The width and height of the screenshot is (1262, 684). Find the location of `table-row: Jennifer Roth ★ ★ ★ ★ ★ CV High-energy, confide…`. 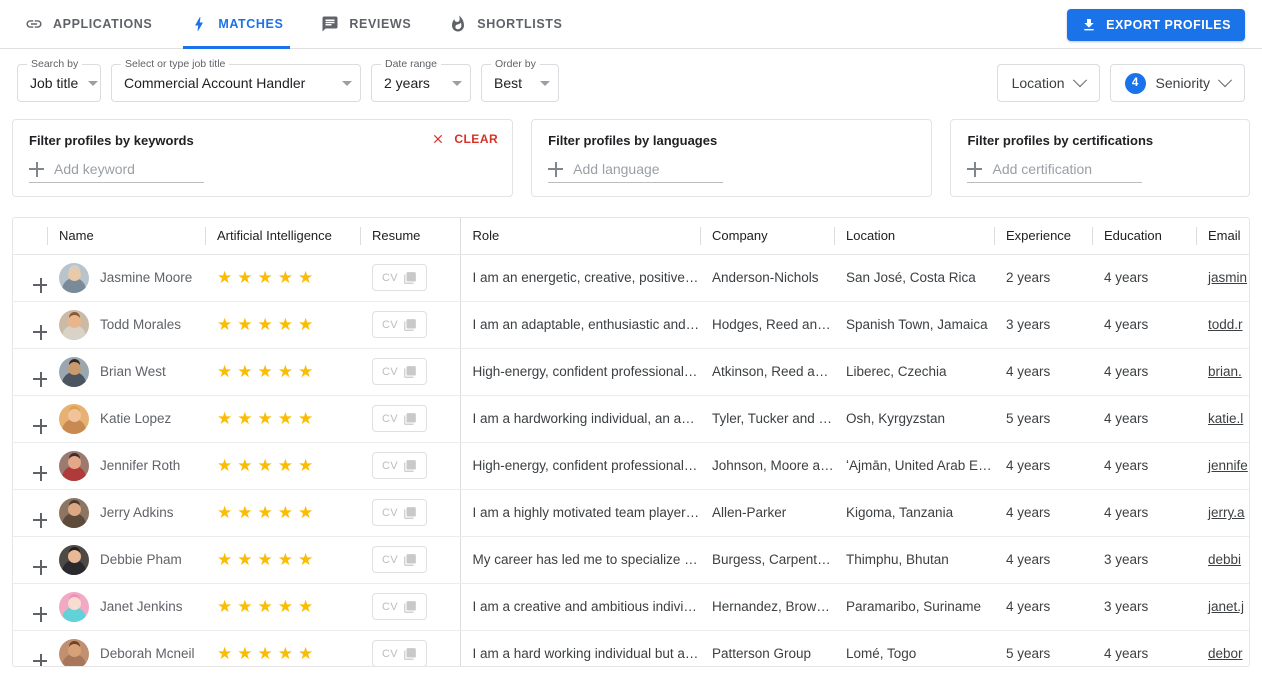

table-row: Jennifer Roth ★ ★ ★ ★ ★ CV High-energy, confide… is located at coordinates (631, 466).